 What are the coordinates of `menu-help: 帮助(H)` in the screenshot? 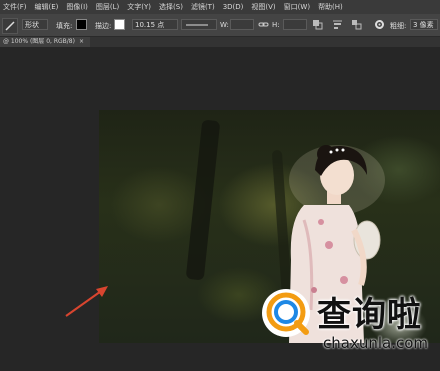 It's located at (331, 7).